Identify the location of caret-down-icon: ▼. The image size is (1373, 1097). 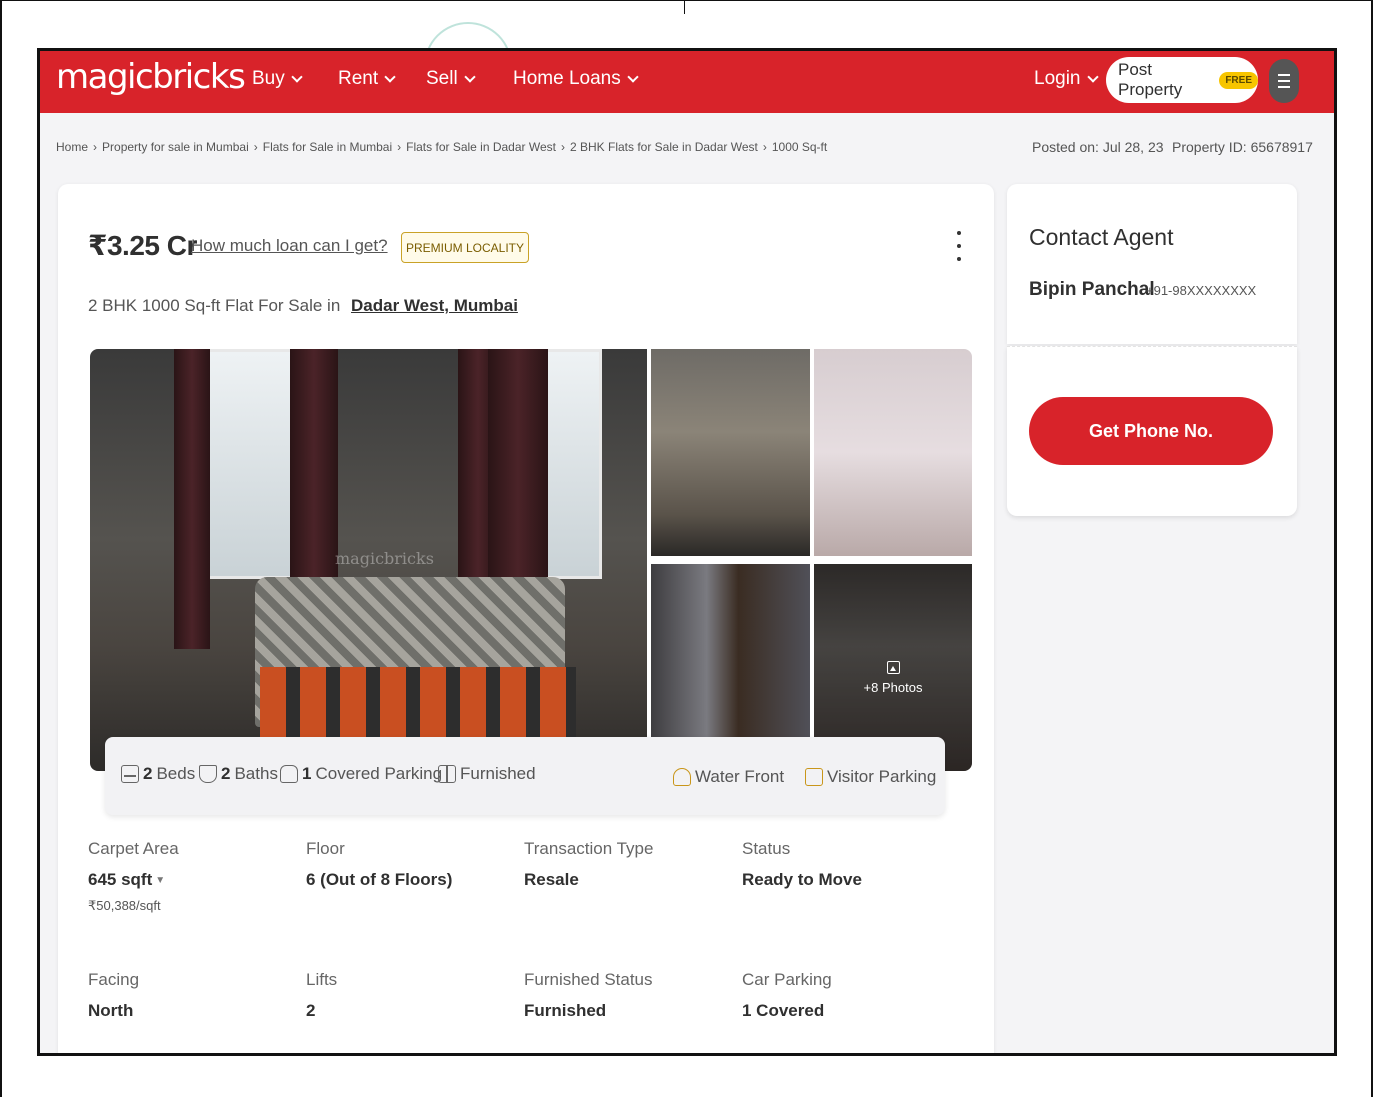
(160, 881).